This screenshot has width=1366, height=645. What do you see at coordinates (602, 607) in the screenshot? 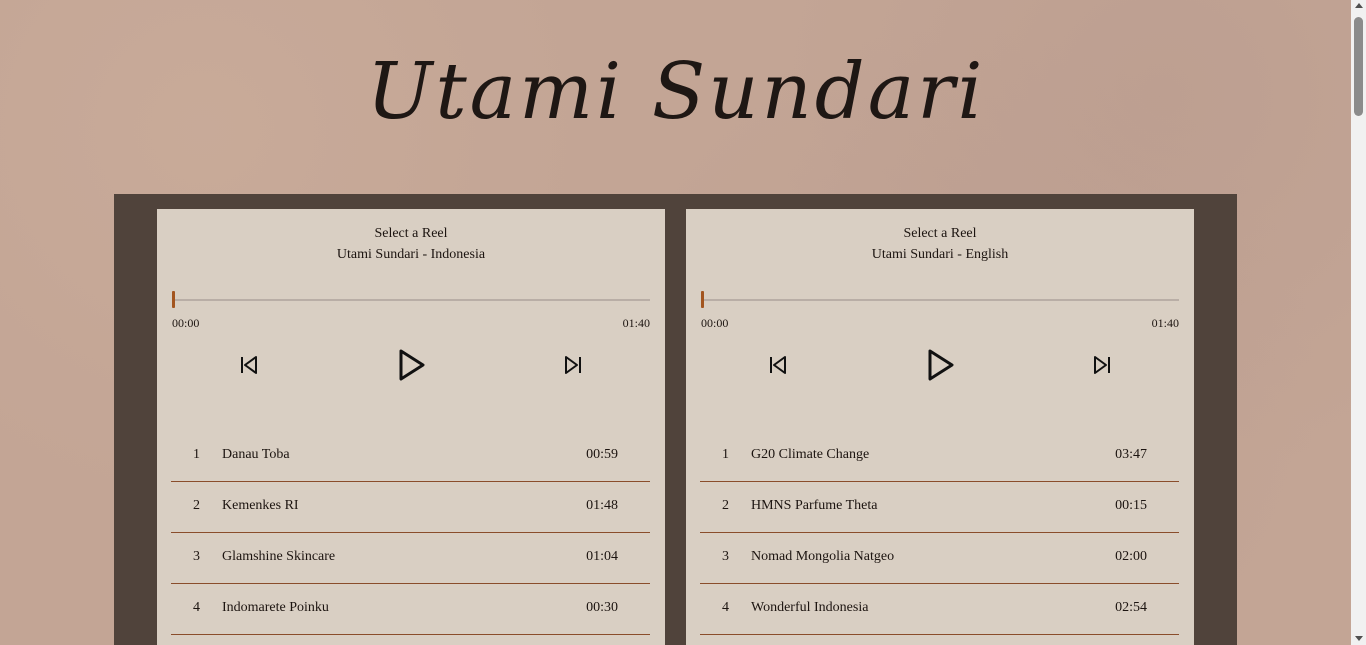
I see `track-duration: 00:30` at bounding box center [602, 607].